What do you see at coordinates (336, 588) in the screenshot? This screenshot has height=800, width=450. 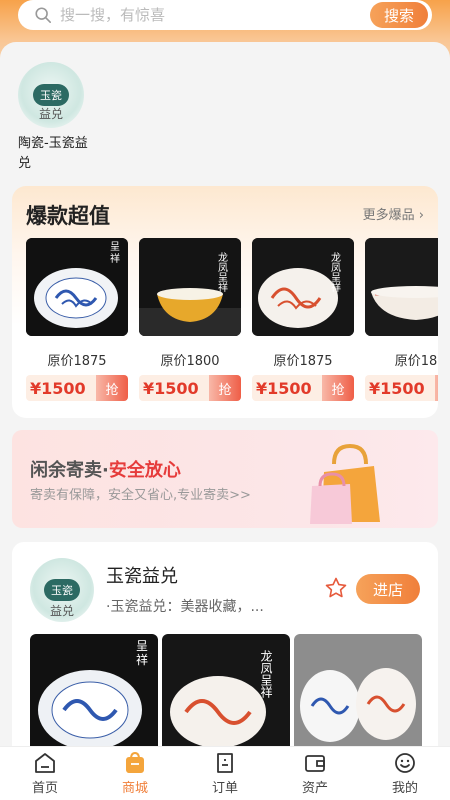 I see `star-icon` at bounding box center [336, 588].